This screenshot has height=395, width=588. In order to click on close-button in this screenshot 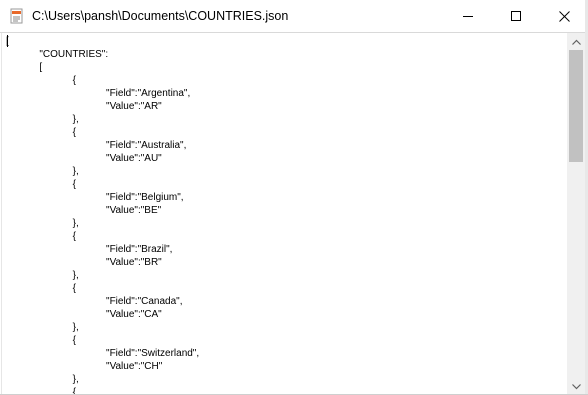, I will do `click(564, 16)`.